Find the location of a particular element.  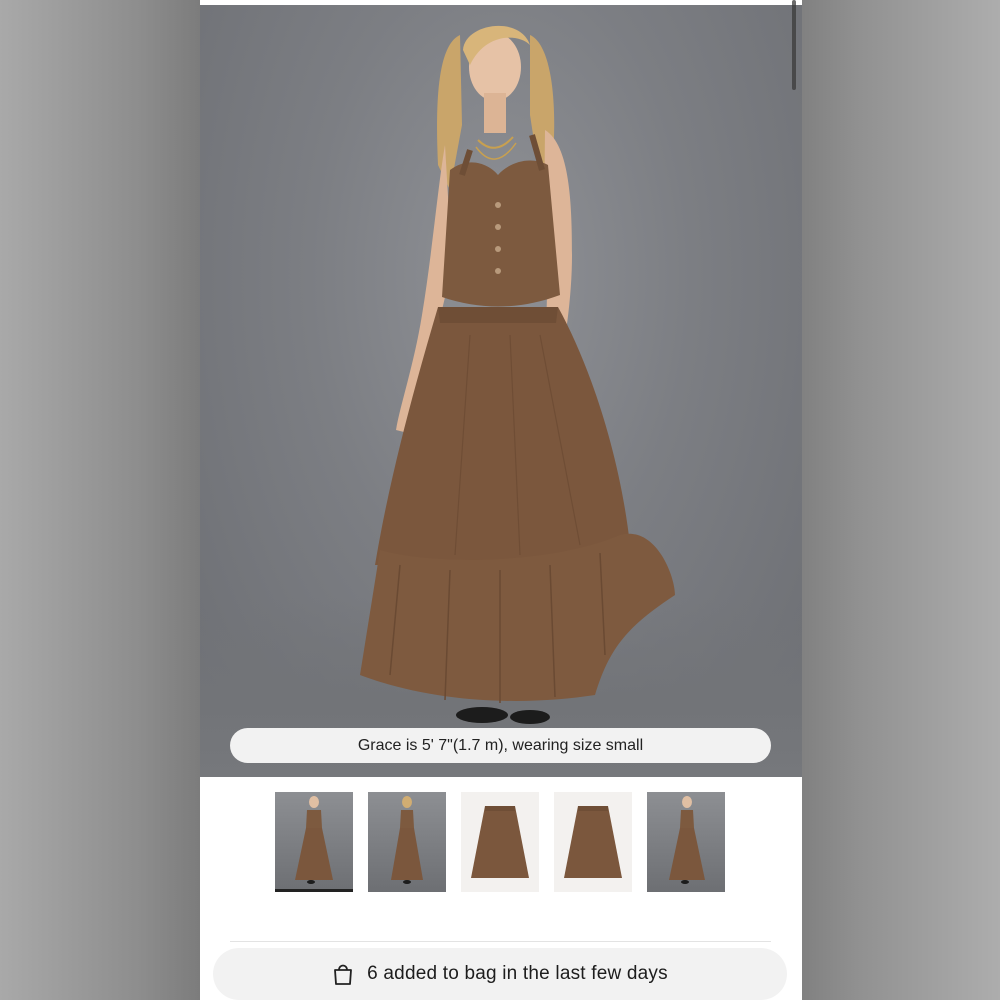

shopping-bag-icon is located at coordinates (343, 974).